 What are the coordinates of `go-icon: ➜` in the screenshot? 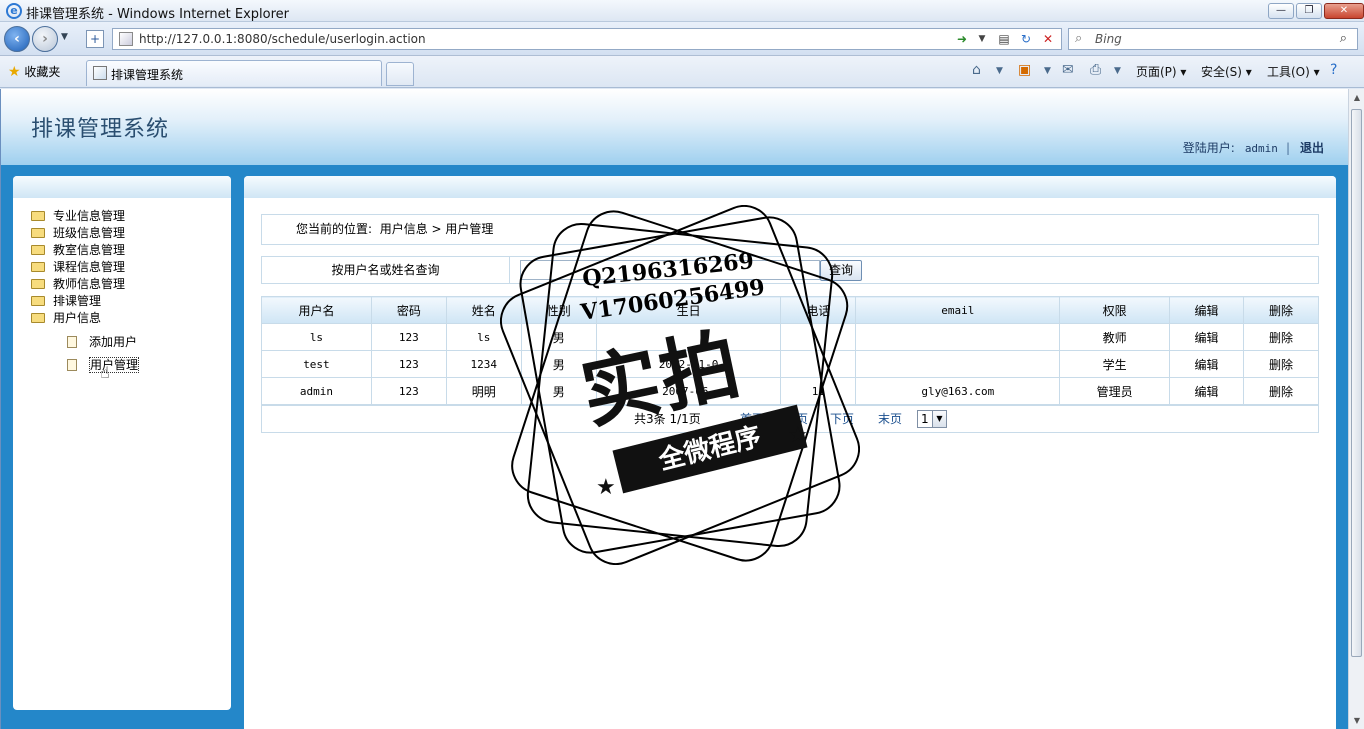 It's located at (962, 39).